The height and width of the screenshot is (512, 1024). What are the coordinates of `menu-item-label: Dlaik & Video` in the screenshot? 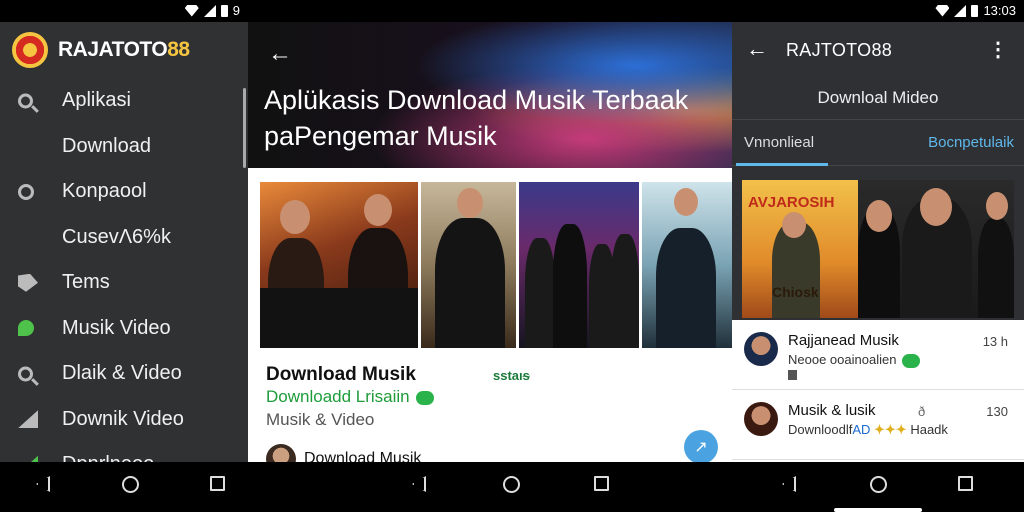 It's located at (122, 373).